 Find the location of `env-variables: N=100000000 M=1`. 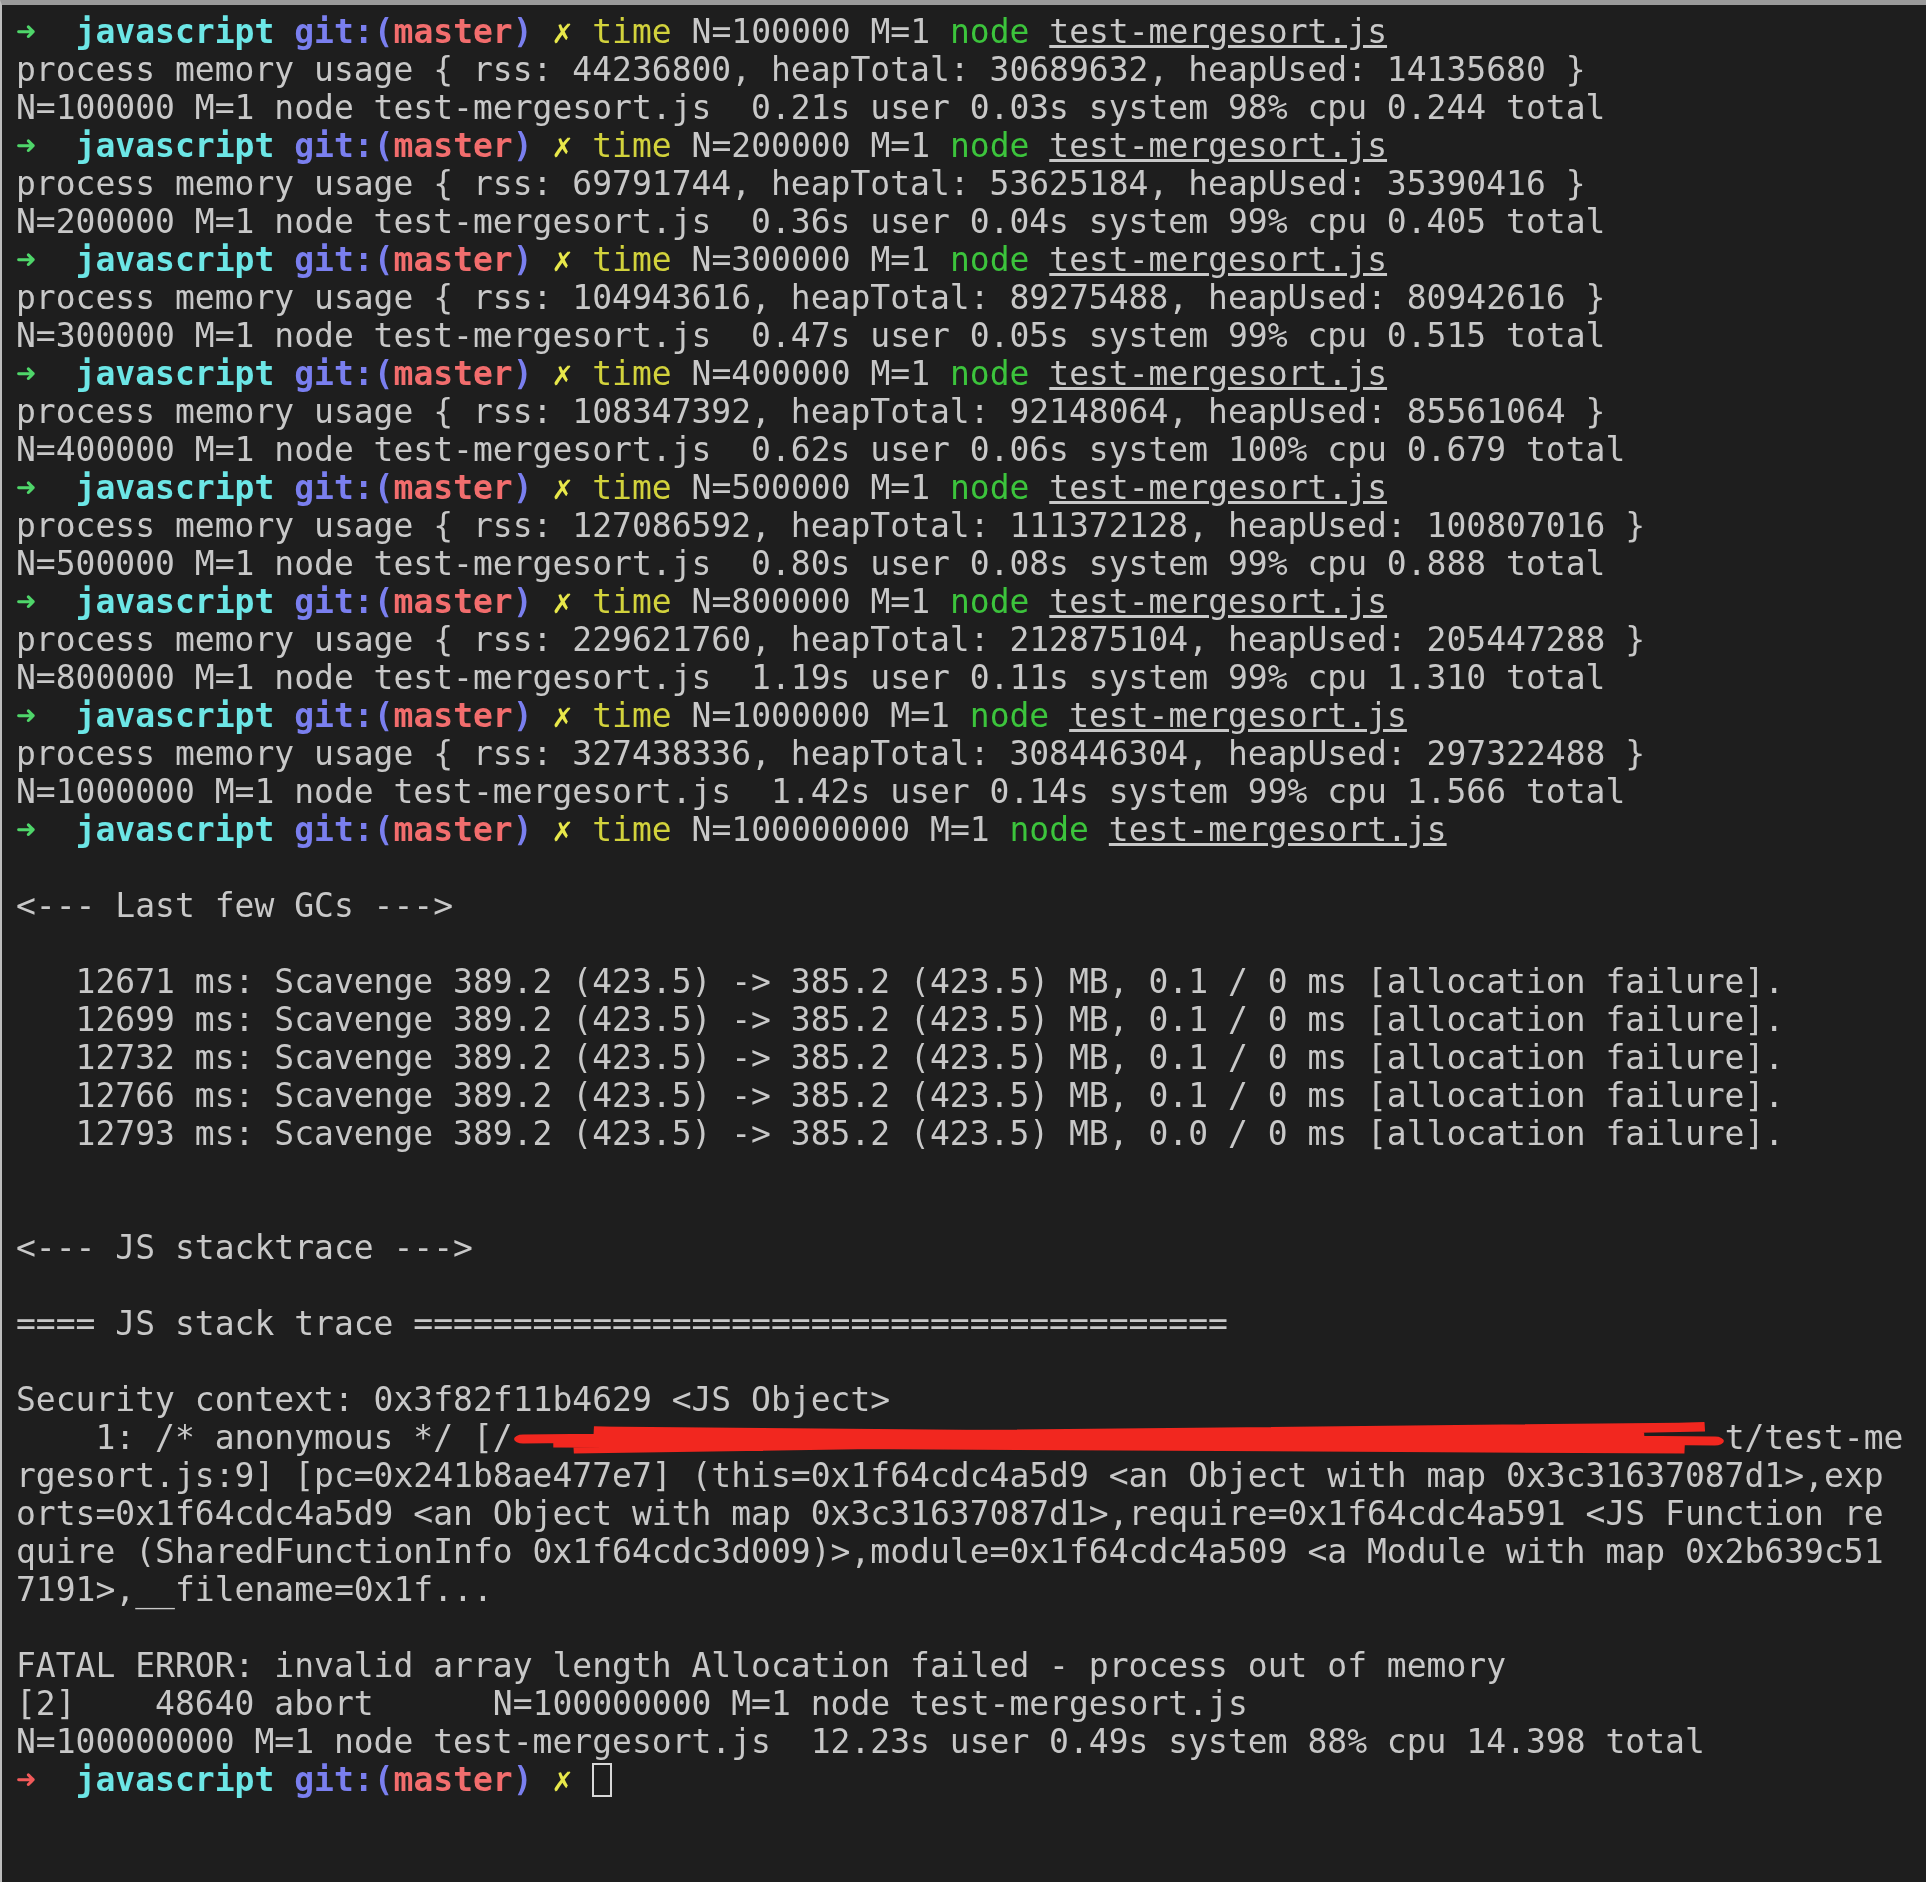

env-variables: N=100000000 M=1 is located at coordinates (840, 830).